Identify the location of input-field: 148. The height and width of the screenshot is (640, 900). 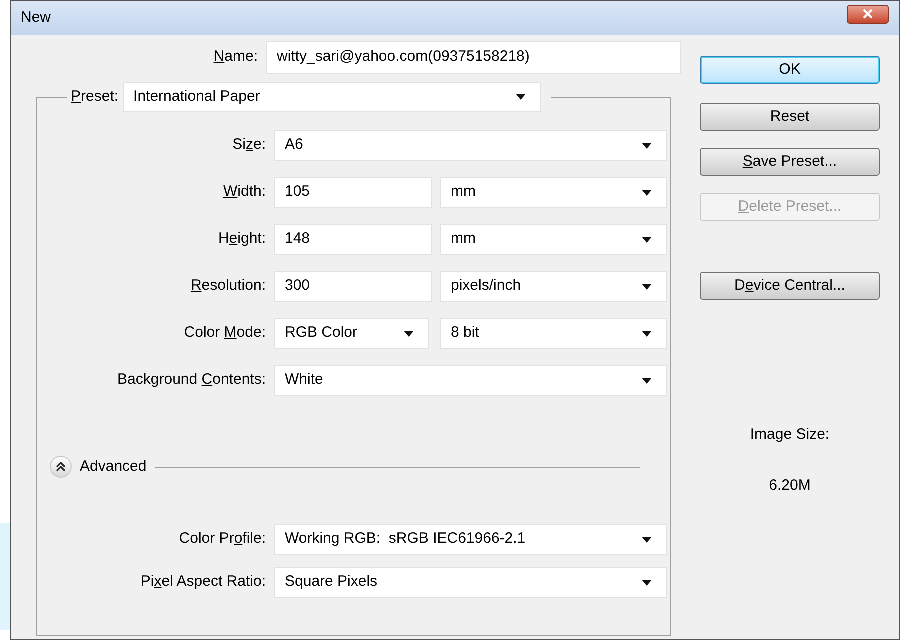
(353, 239).